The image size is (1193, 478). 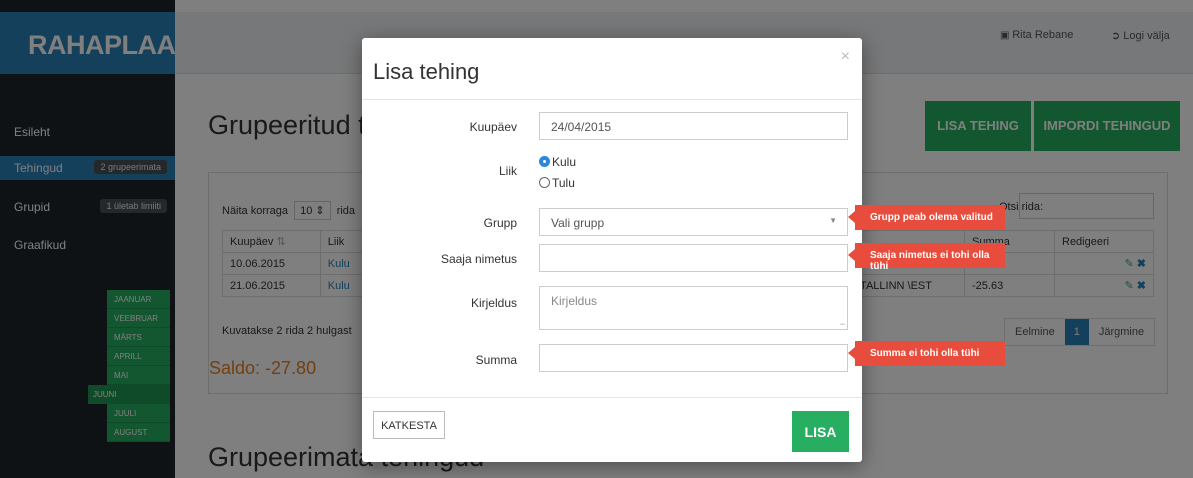 I want to click on modal-title: Lisa tehing, so click(x=426, y=71).